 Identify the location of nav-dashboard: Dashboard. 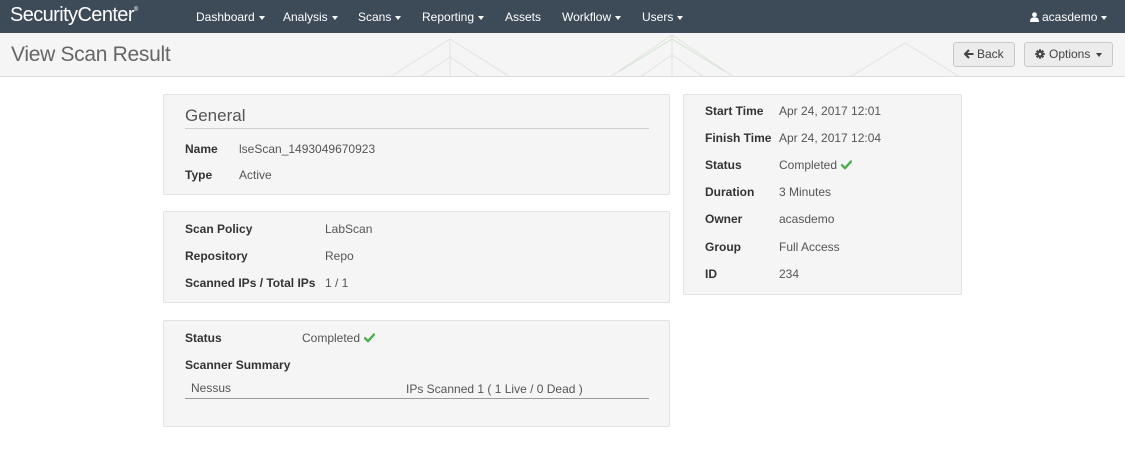
(230, 17).